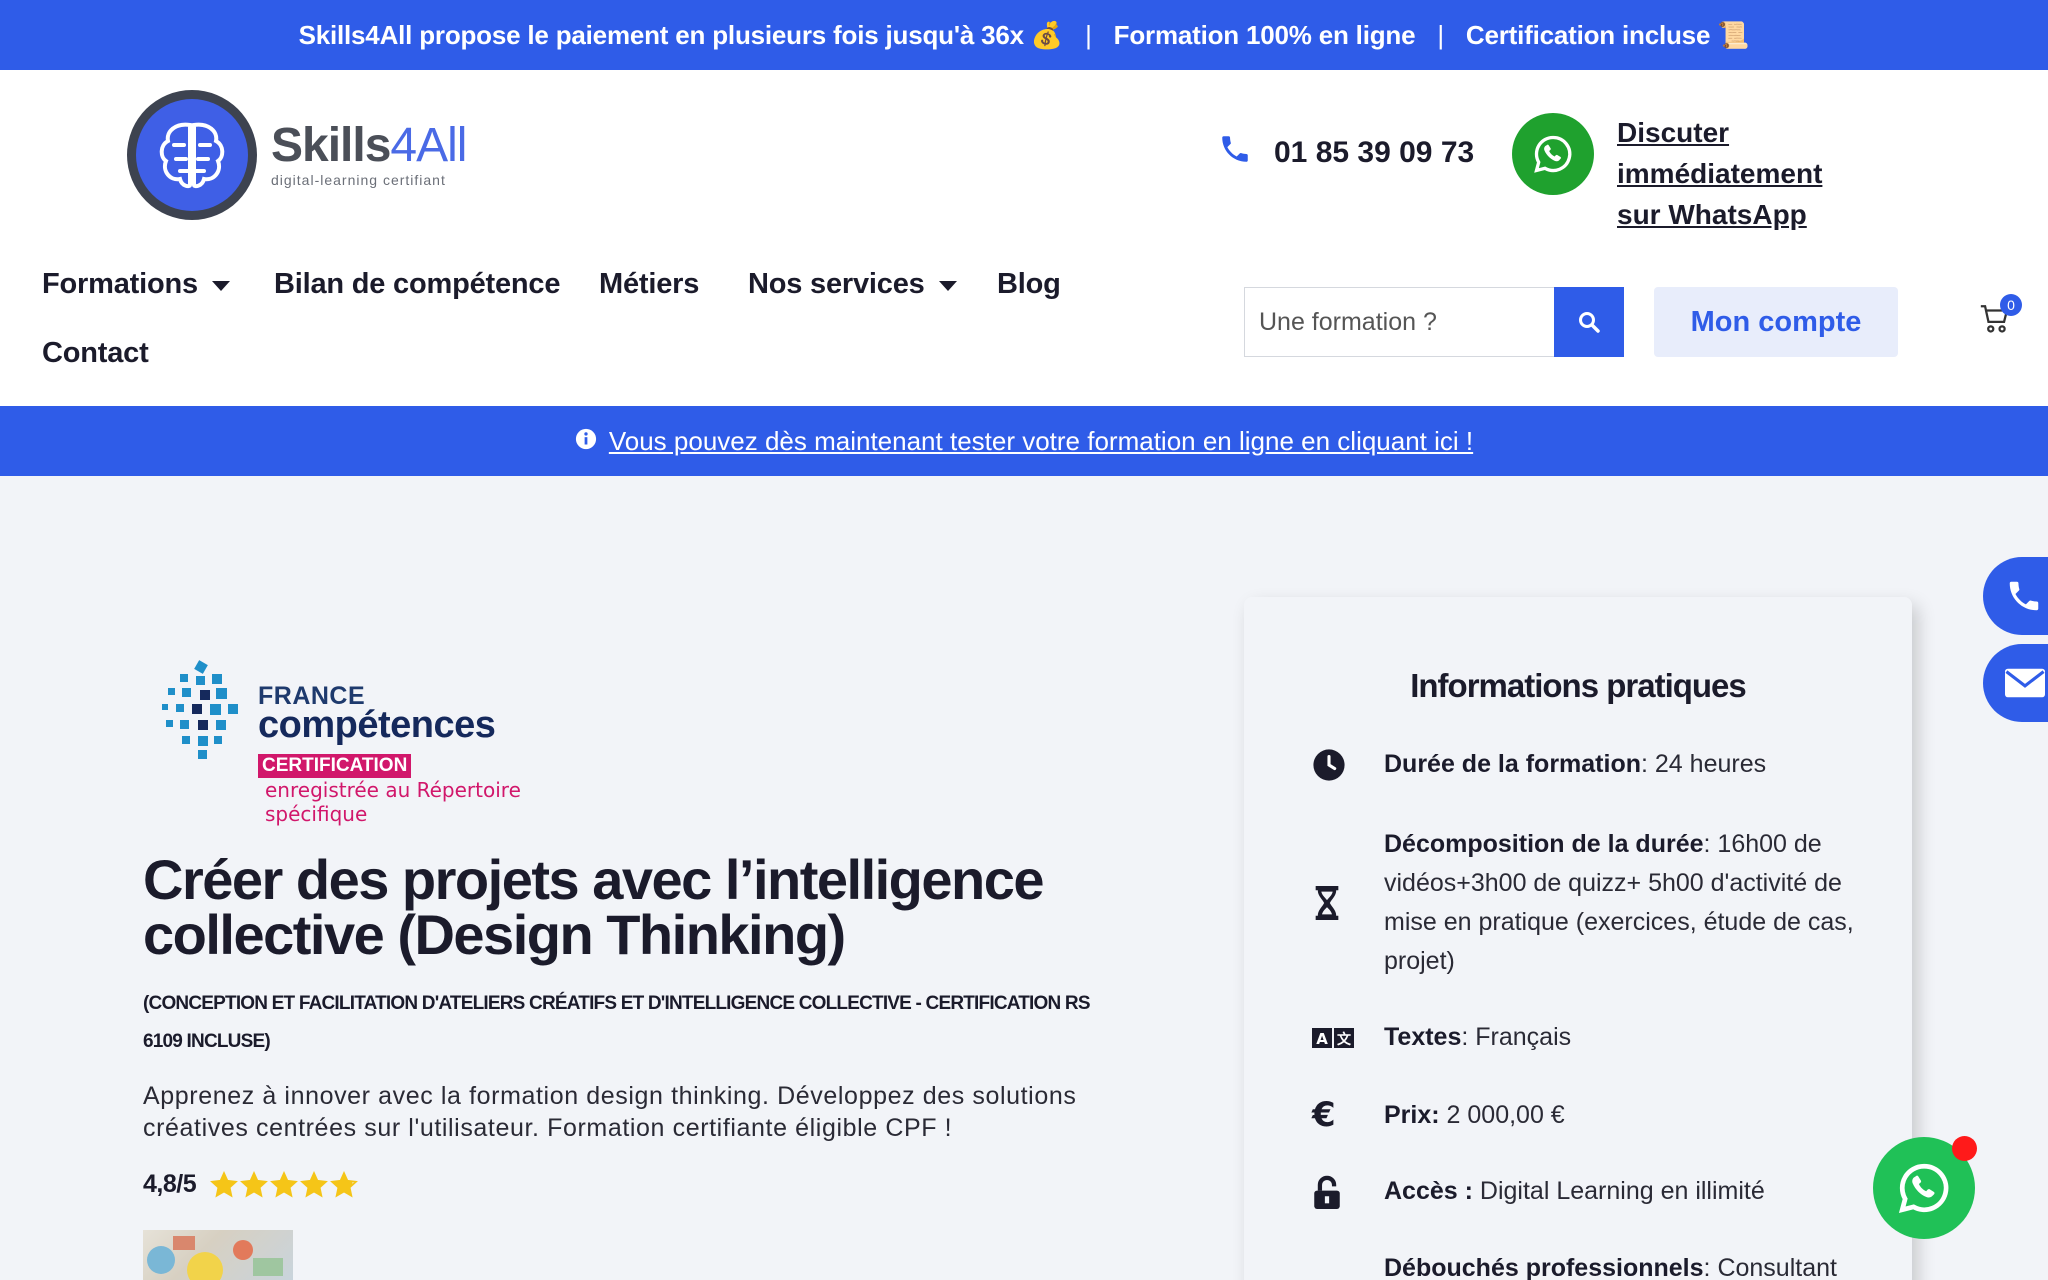 The width and height of the screenshot is (2048, 1280). Describe the element at coordinates (1607, 34) in the screenshot. I see `promo-certification-text: Certification incluse 📜` at that location.